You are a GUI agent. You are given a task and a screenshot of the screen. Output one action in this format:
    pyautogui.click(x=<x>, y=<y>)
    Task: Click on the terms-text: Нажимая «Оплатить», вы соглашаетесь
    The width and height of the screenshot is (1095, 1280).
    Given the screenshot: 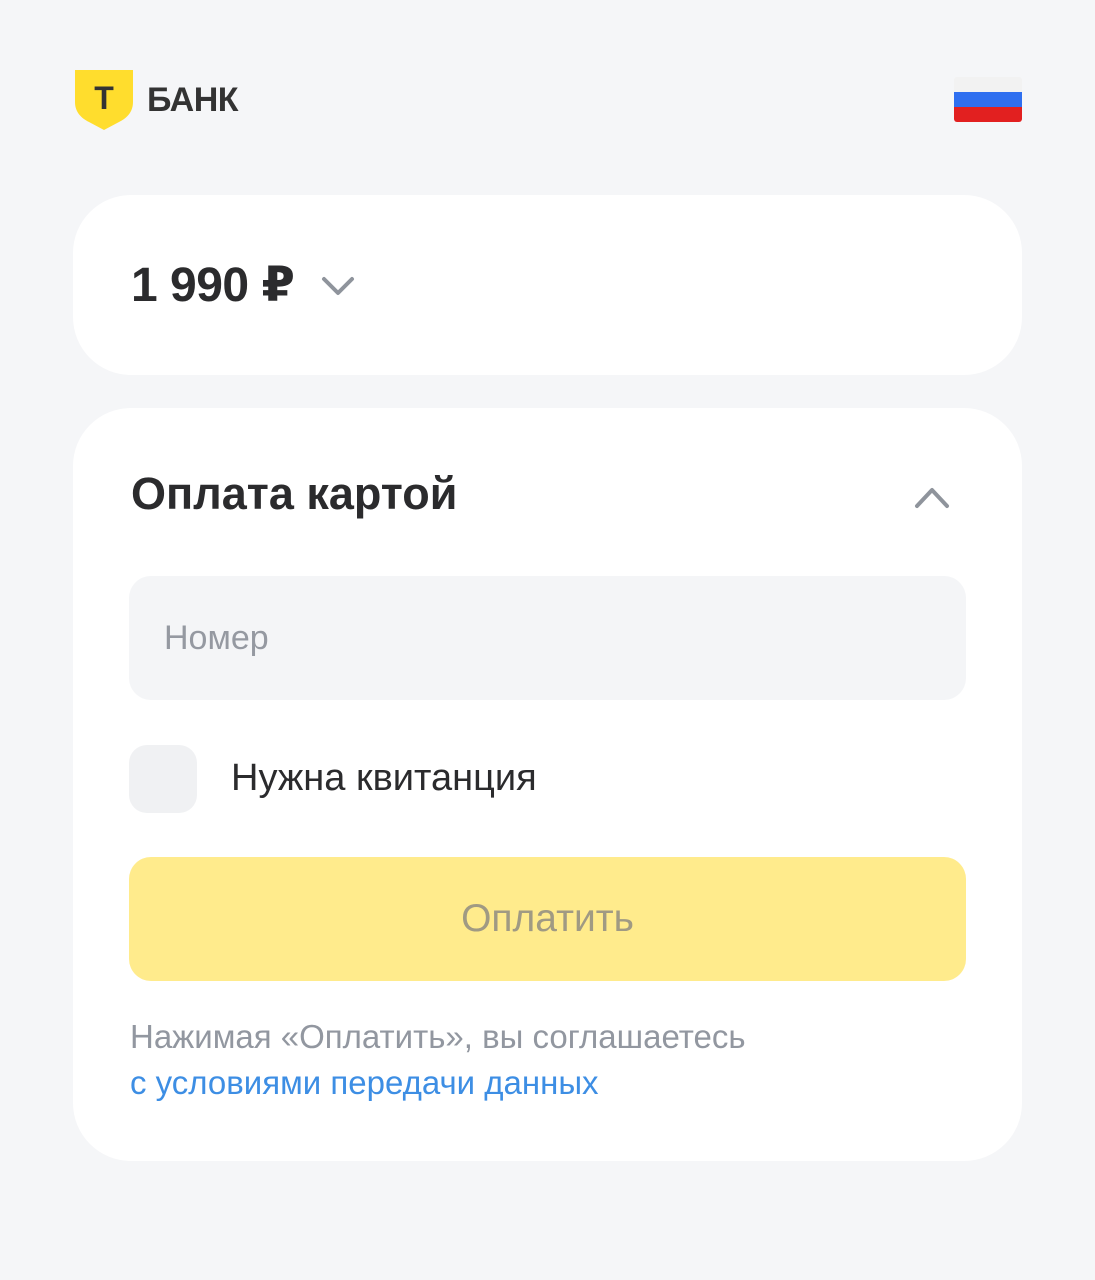 What is the action you would take?
    pyautogui.click(x=438, y=1036)
    